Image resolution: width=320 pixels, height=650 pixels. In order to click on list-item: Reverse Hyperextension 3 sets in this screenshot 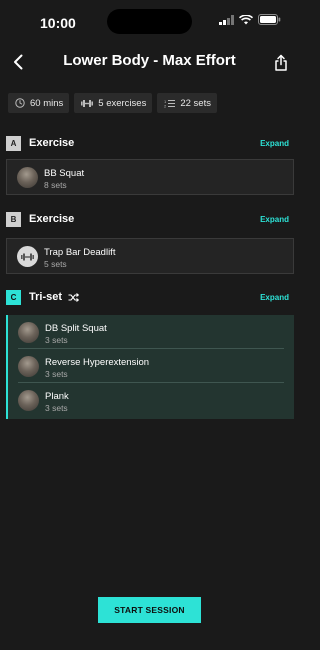, I will do `click(151, 366)`.